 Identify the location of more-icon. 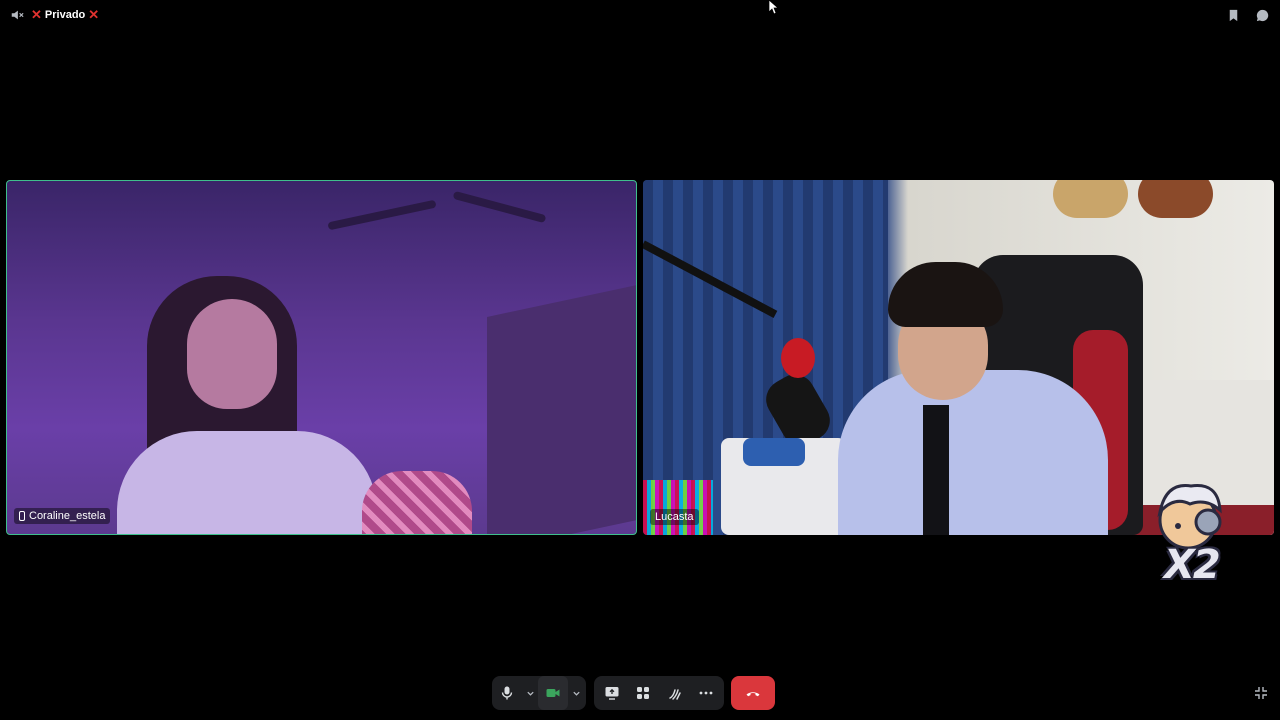
(706, 693).